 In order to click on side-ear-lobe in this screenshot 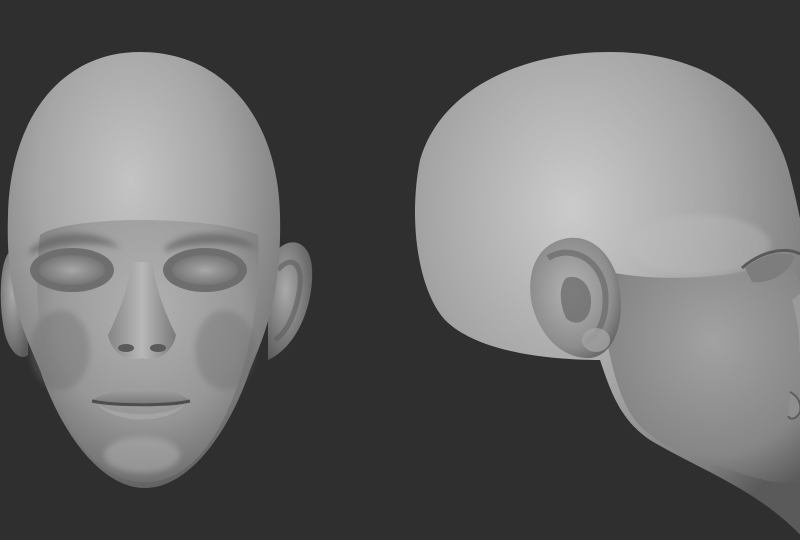, I will do `click(596, 340)`.